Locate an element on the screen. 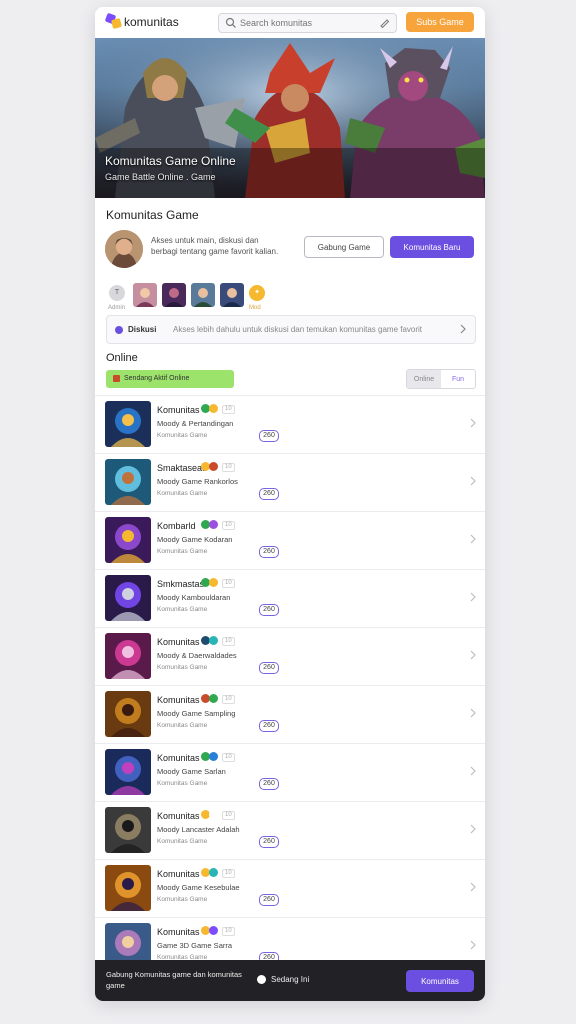 This screenshot has width=576, height=1024. bottom-status-label: Sedang Ini is located at coordinates (290, 979).